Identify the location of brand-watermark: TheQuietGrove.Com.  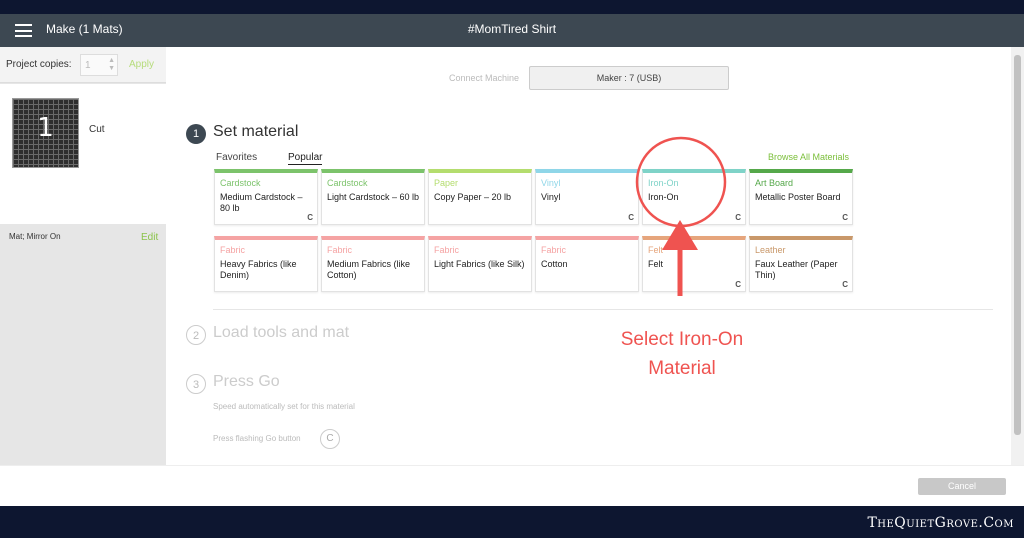
(940, 523).